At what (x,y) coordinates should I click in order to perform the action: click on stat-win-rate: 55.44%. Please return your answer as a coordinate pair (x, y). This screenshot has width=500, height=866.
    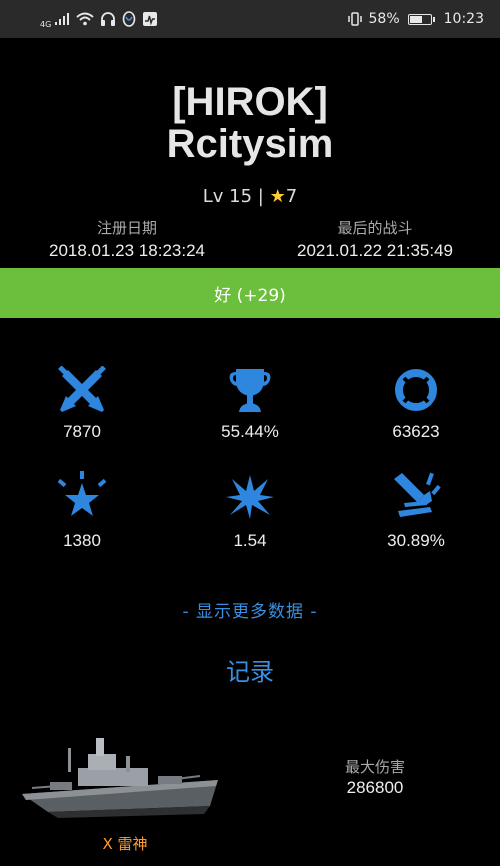
    Looking at the image, I should click on (250, 404).